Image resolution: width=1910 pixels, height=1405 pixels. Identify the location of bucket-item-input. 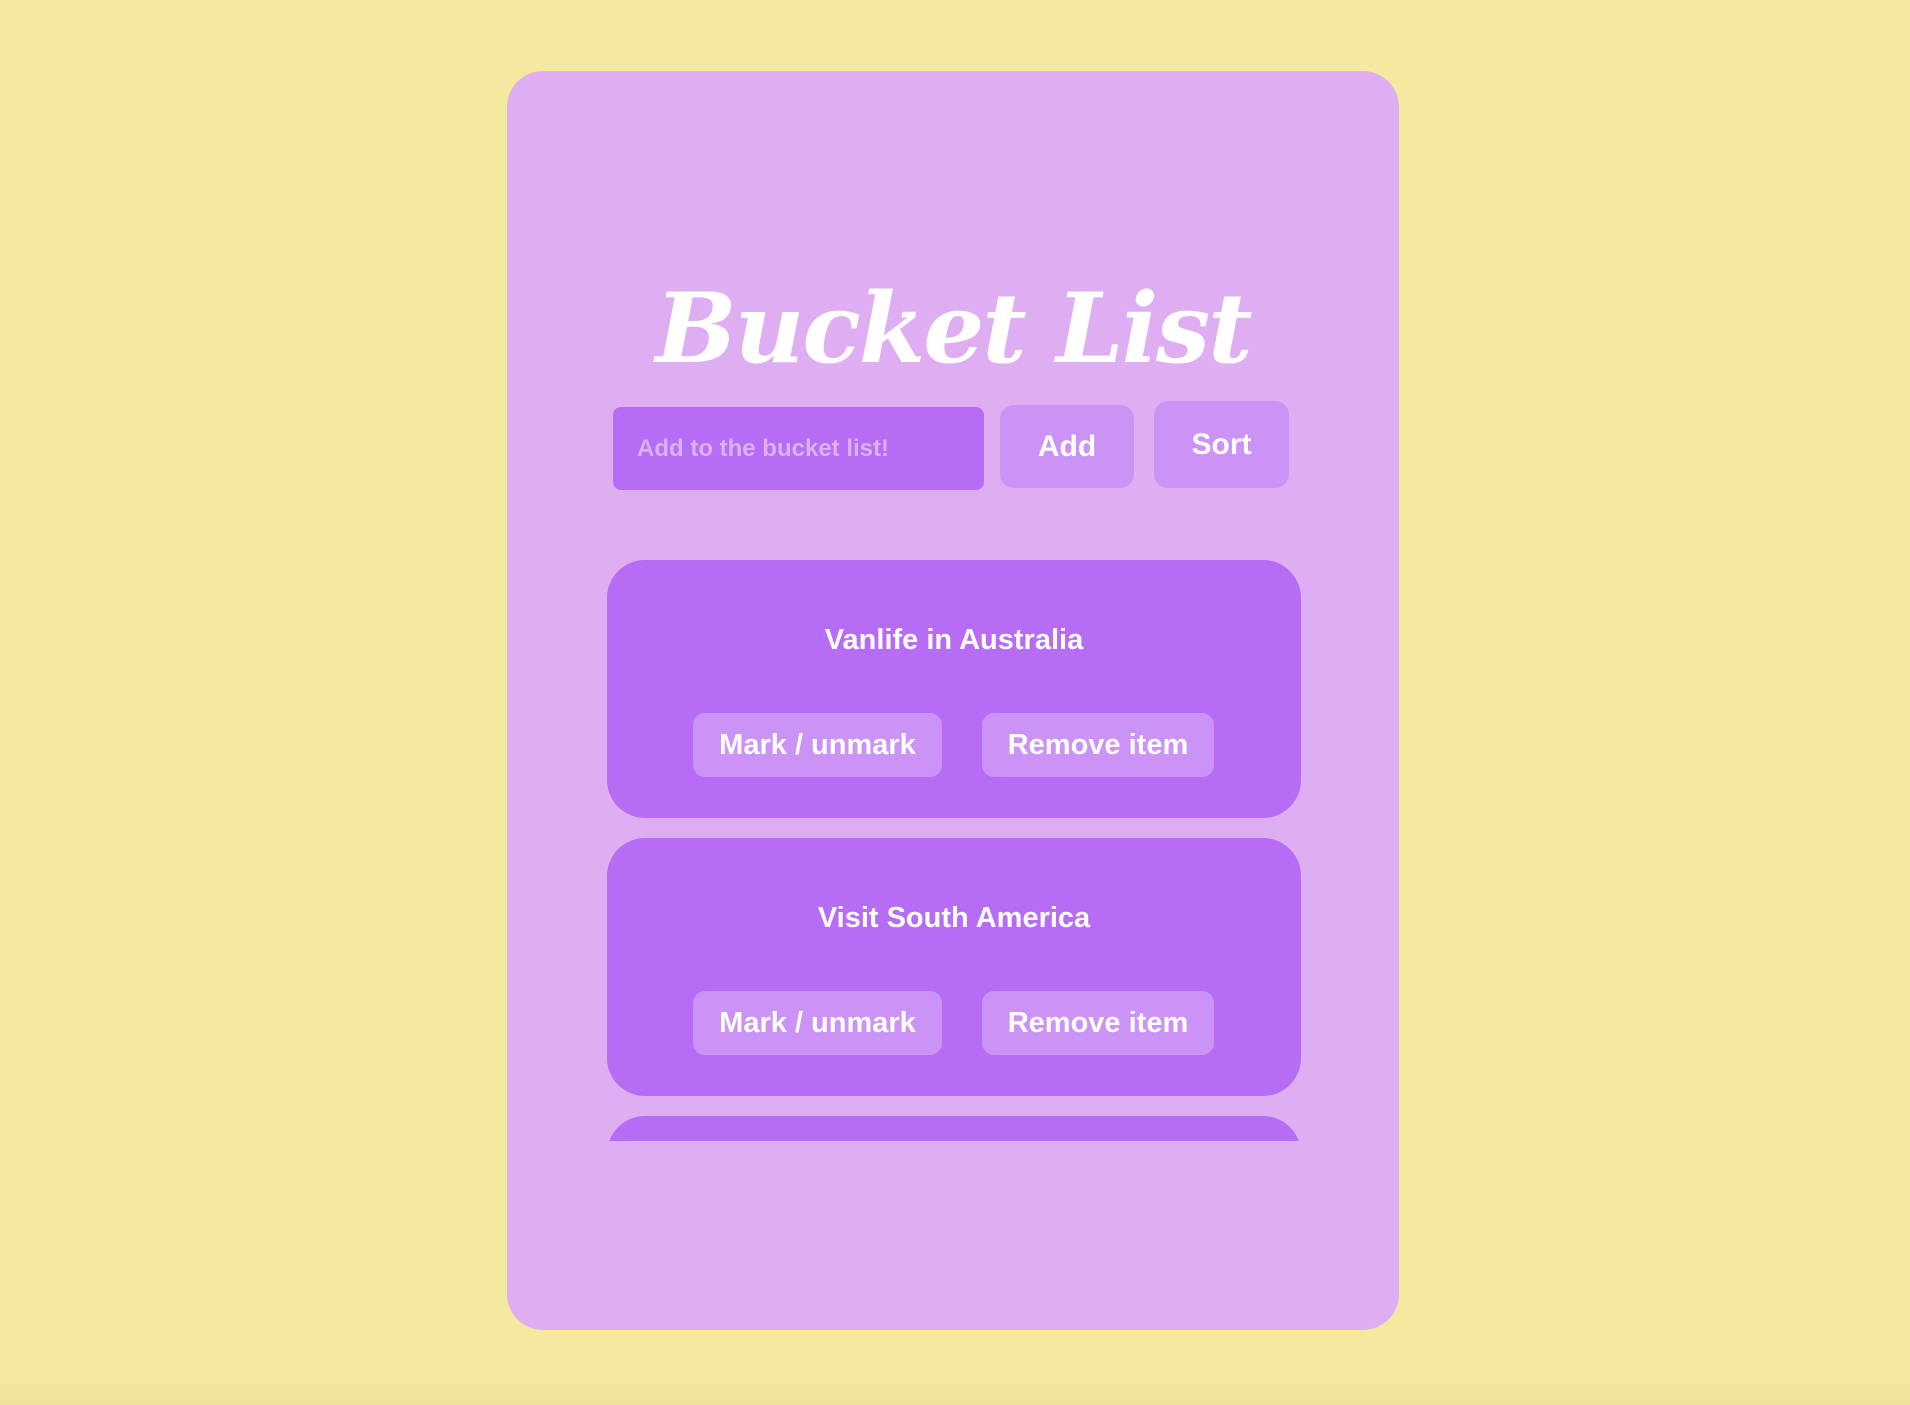
(798, 448).